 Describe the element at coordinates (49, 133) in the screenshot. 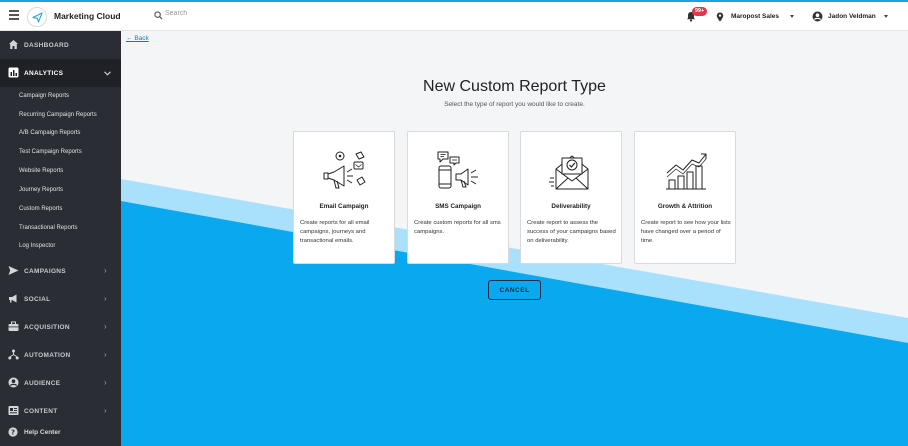

I see `sidebar-subitem: A/B Campaign Reports` at that location.